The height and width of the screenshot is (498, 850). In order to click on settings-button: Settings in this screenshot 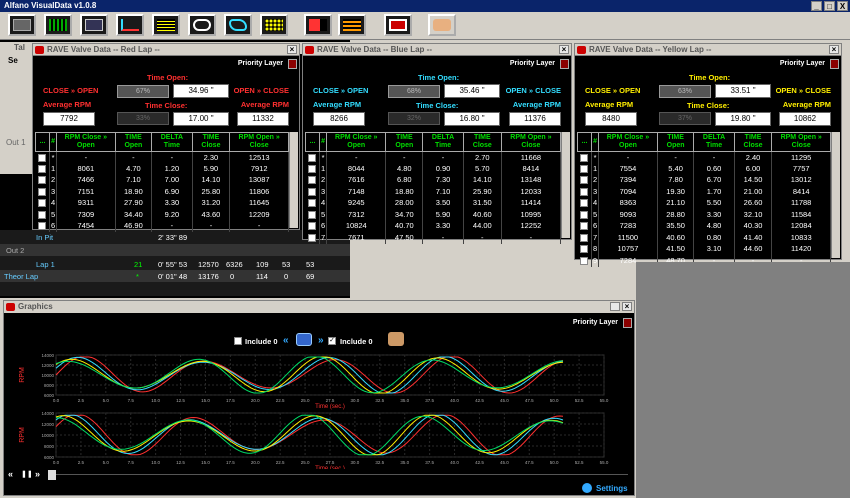, I will do `click(612, 488)`.